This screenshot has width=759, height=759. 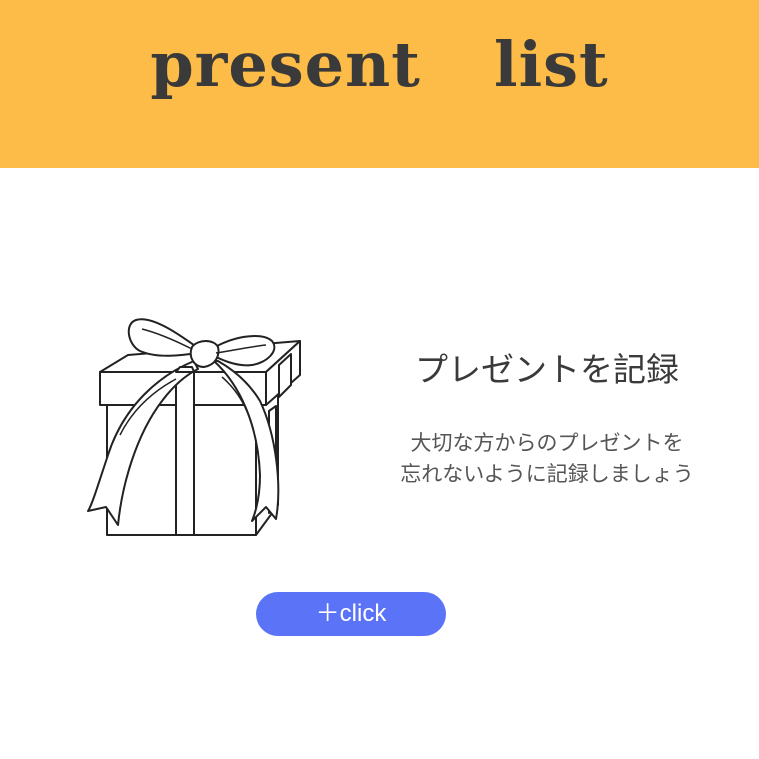 What do you see at coordinates (547, 369) in the screenshot?
I see `page-heading: プレゼントを記録` at bounding box center [547, 369].